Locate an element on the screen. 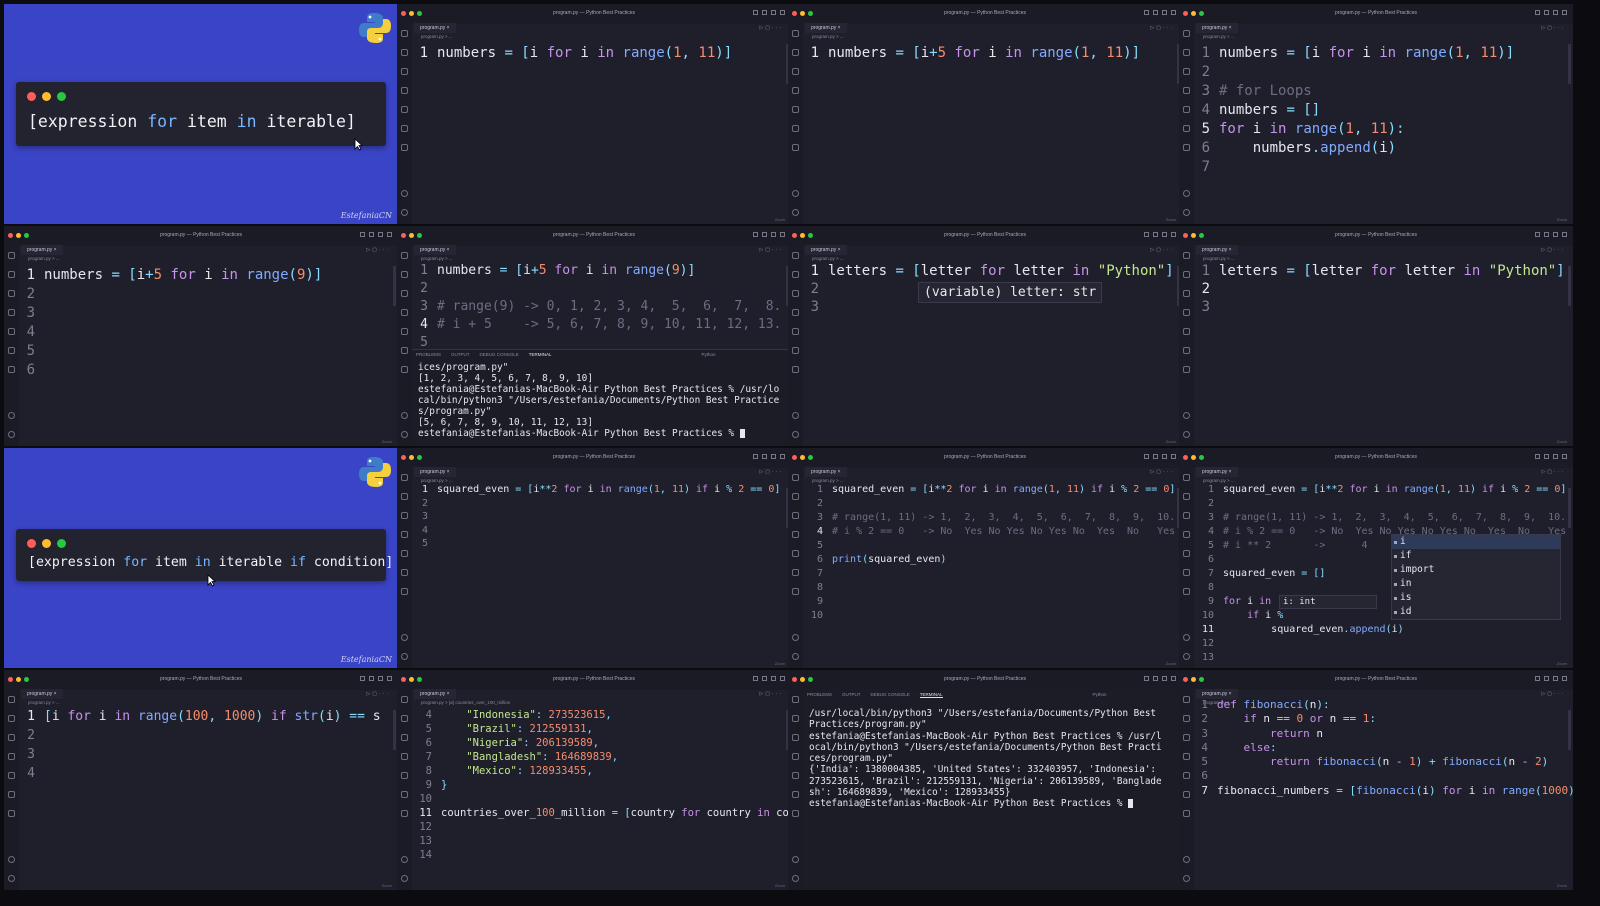 The height and width of the screenshot is (906, 1600). panel-tab-terminal: TERMINAL is located at coordinates (931, 695).